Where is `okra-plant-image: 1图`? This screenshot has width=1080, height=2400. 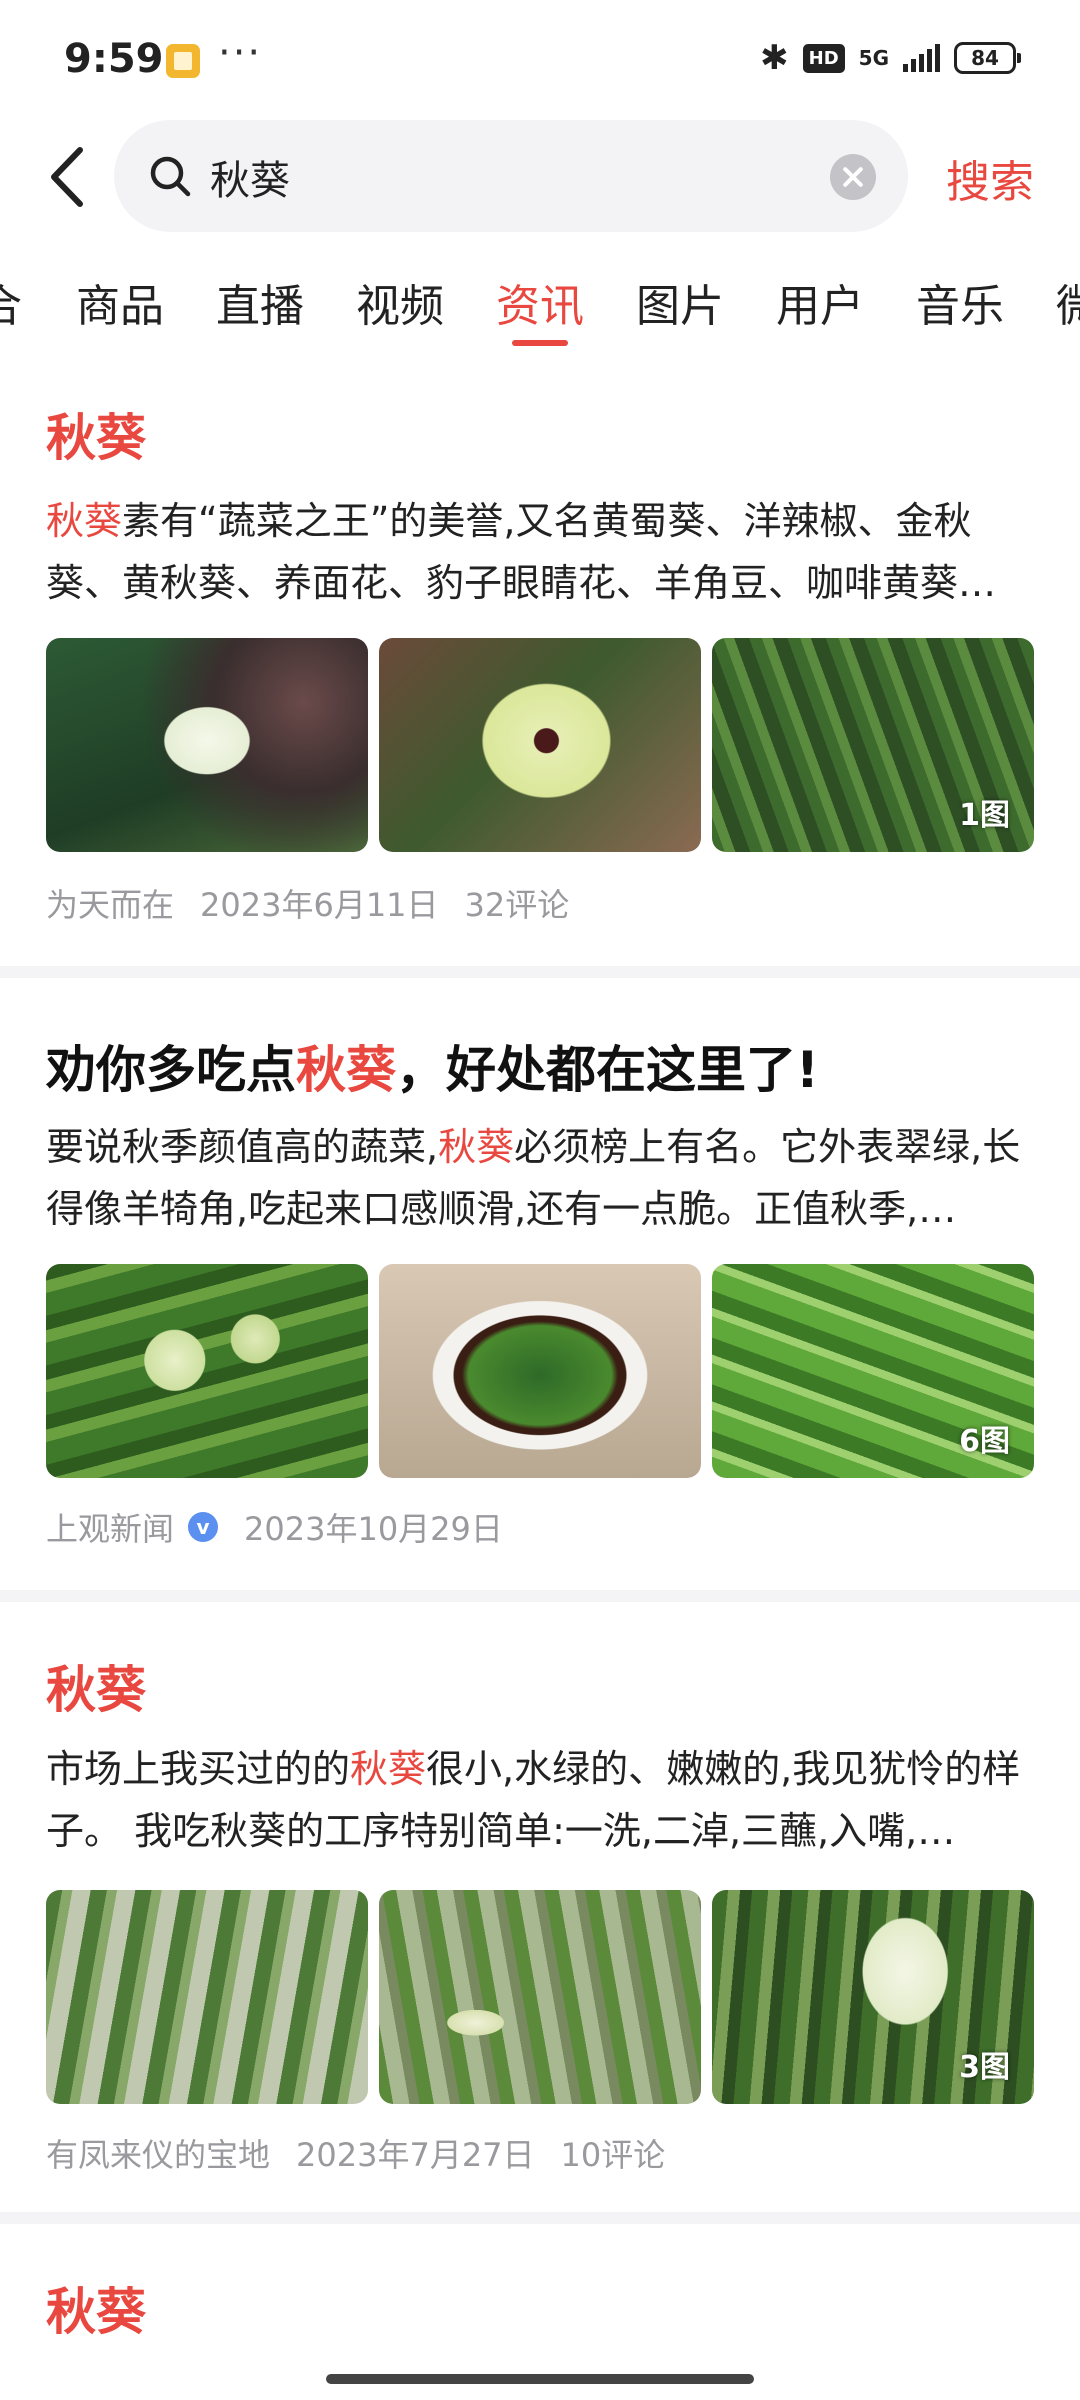 okra-plant-image: 1图 is located at coordinates (873, 745).